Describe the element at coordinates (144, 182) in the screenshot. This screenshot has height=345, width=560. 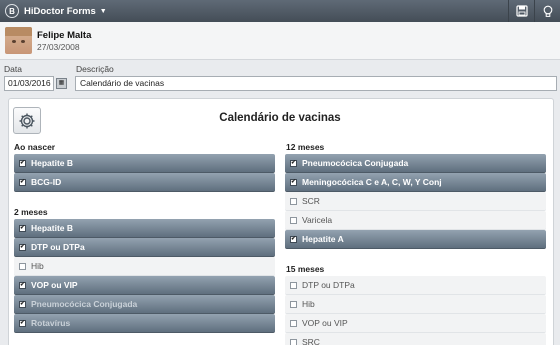
I see `vaccine-bcg-id: ✔ BCG-ID` at that location.